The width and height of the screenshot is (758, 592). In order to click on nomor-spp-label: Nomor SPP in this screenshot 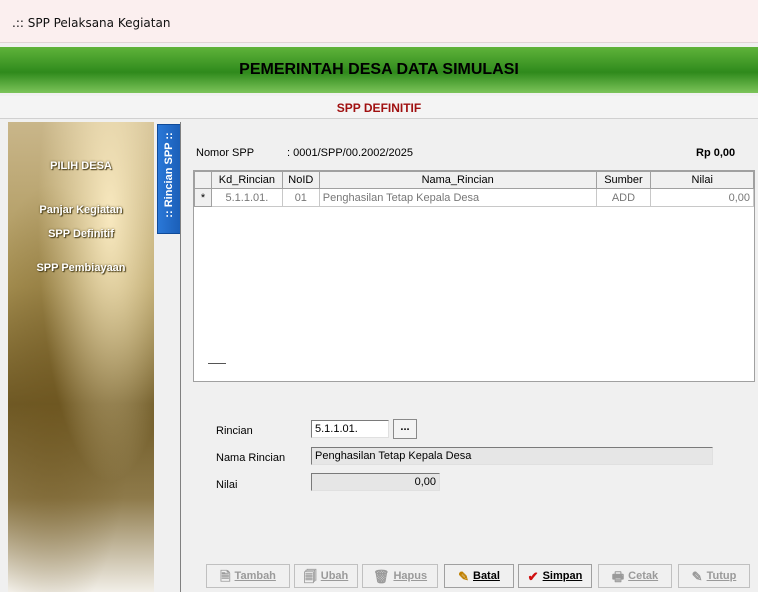, I will do `click(225, 153)`.